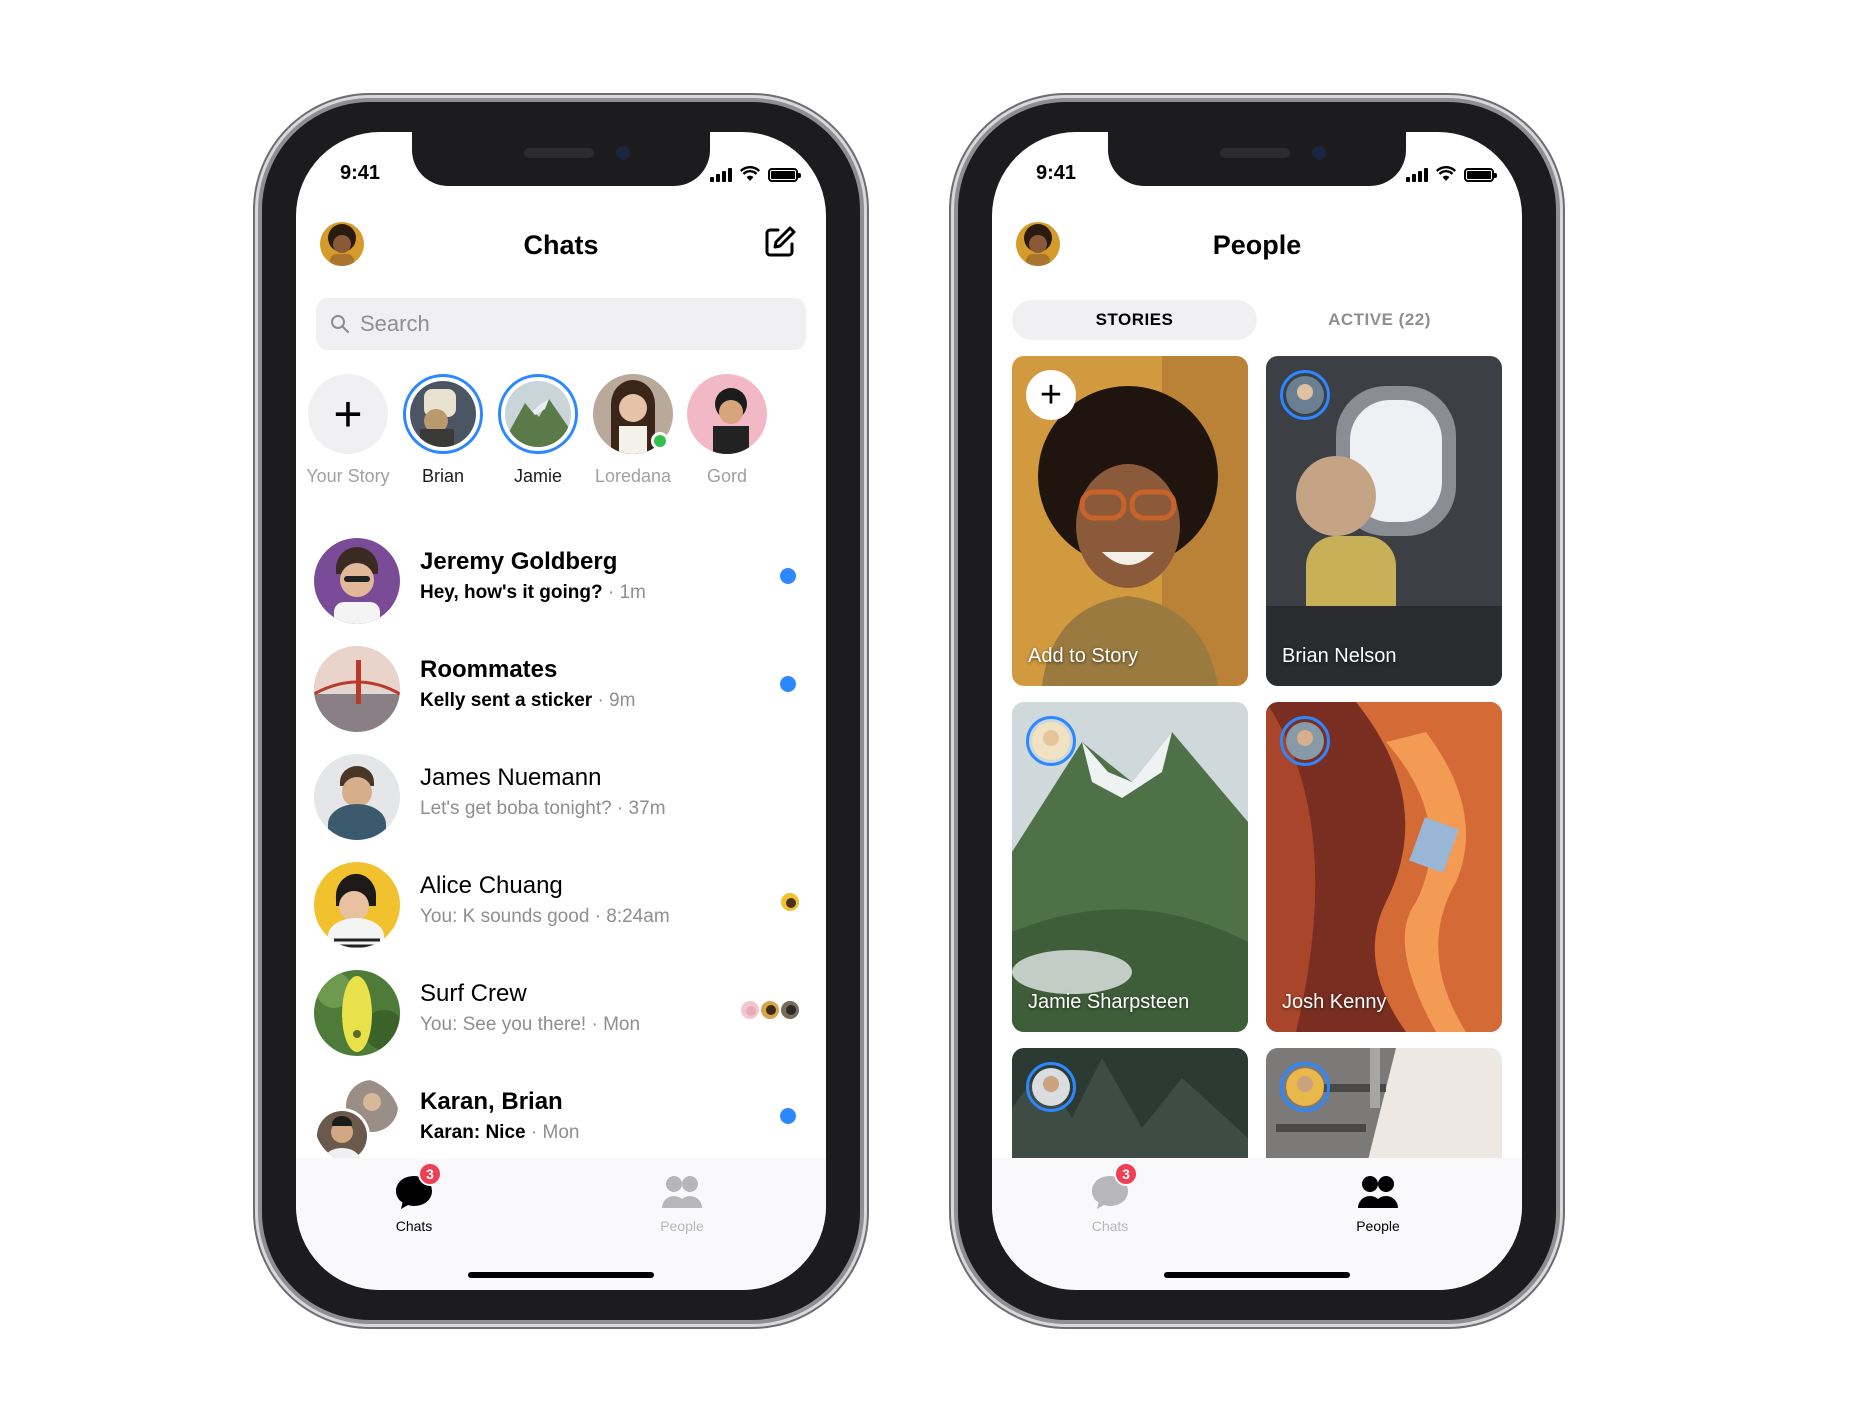 Image resolution: width=1876 pixels, height=1412 pixels. Describe the element at coordinates (443, 476) in the screenshot. I see `story-label: Brian` at that location.